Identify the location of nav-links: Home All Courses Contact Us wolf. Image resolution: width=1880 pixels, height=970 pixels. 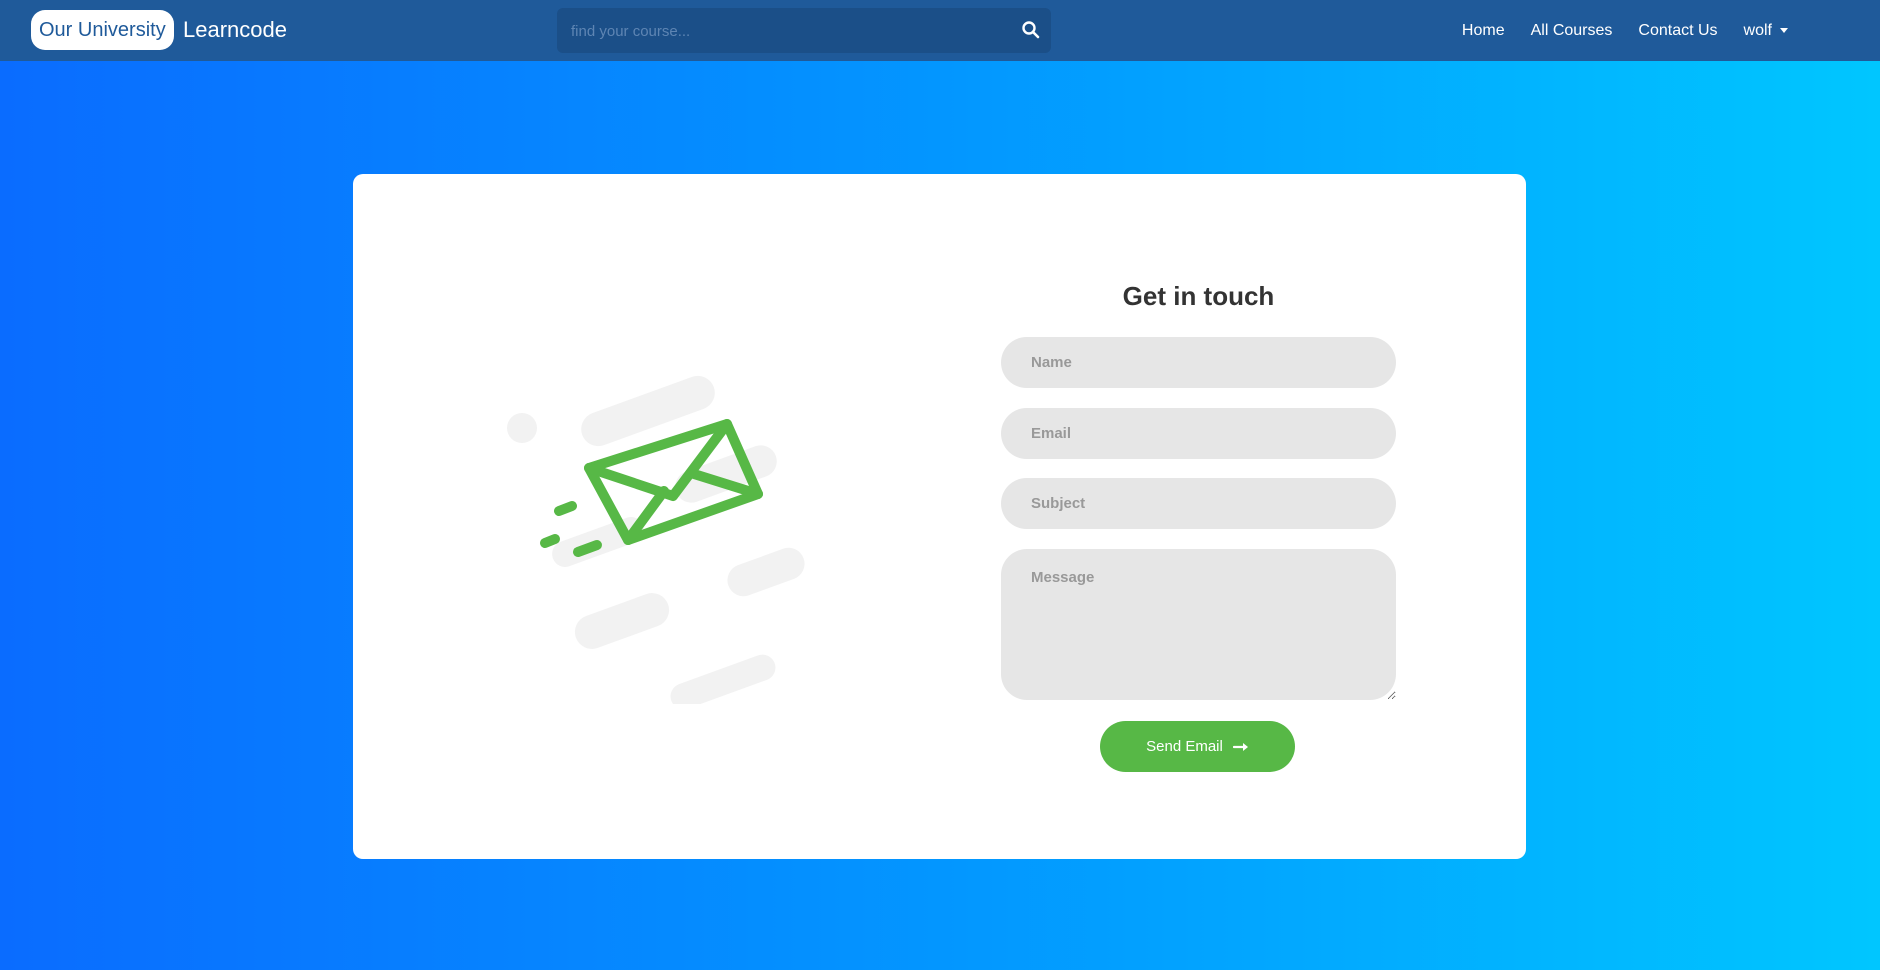
(1612, 30).